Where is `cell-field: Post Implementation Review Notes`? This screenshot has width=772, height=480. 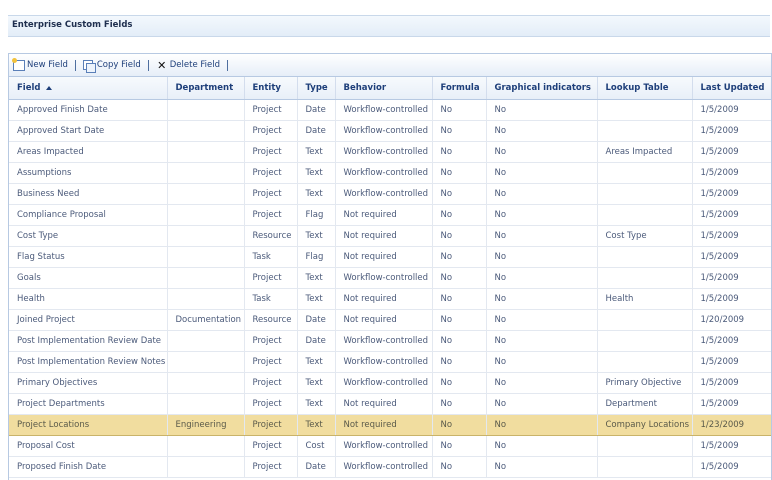 cell-field: Post Implementation Review Notes is located at coordinates (88, 362).